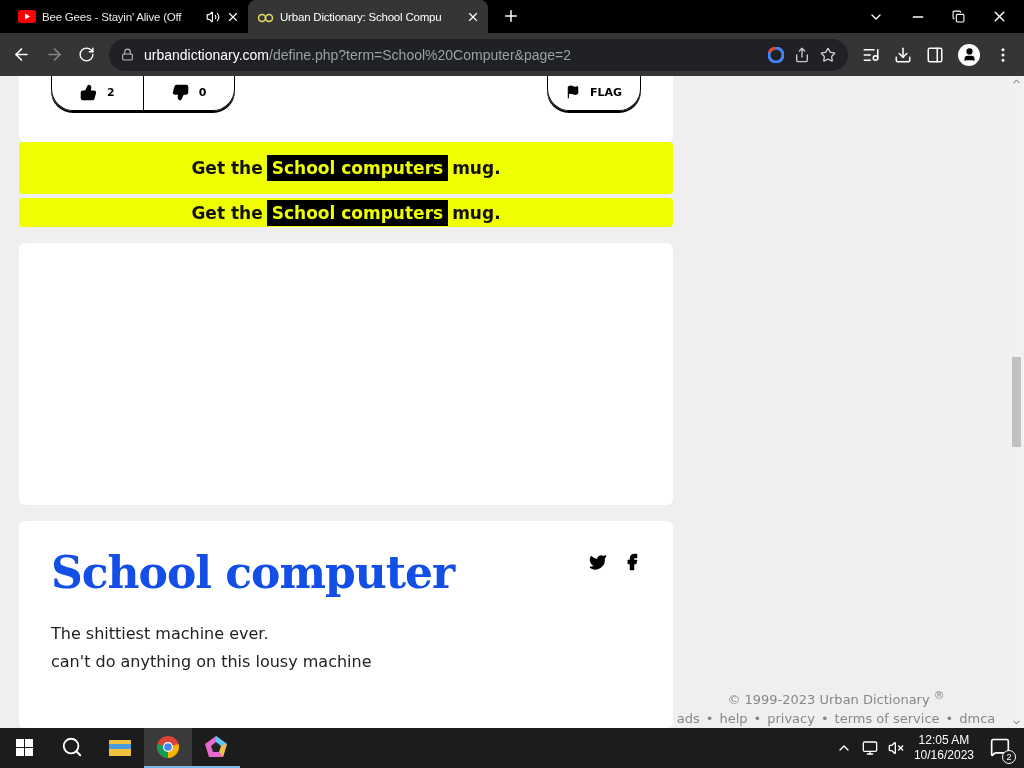 This screenshot has height=768, width=1024. Describe the element at coordinates (212, 662) in the screenshot. I see `definition-text: can't do anything on this lousy machine` at that location.